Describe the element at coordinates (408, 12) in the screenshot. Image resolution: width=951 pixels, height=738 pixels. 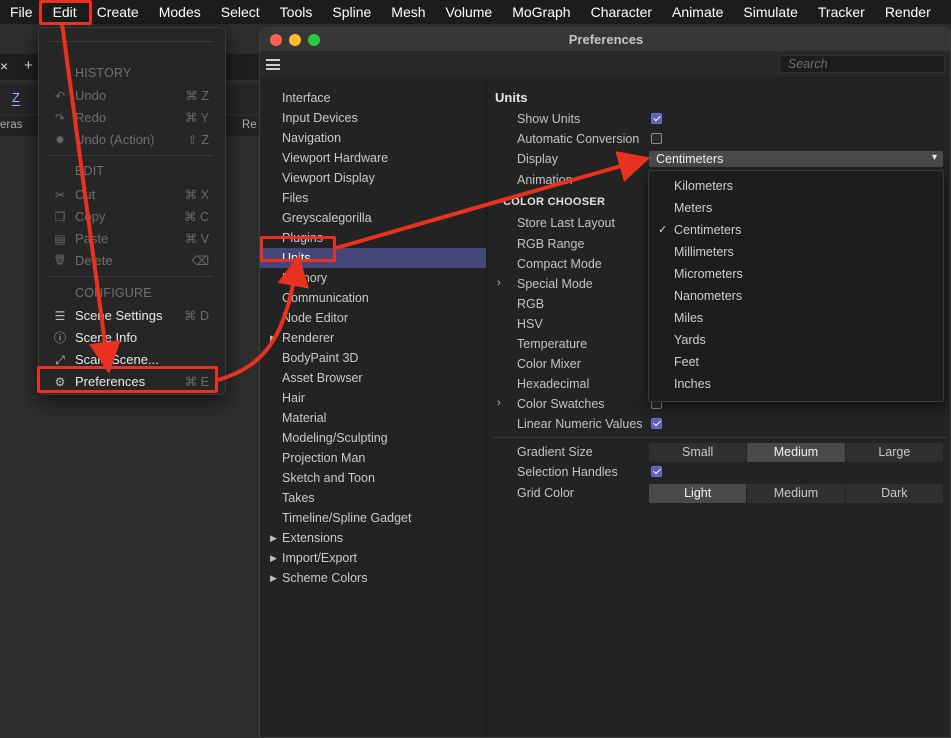
I see `menu-mesh: Mesh` at that location.